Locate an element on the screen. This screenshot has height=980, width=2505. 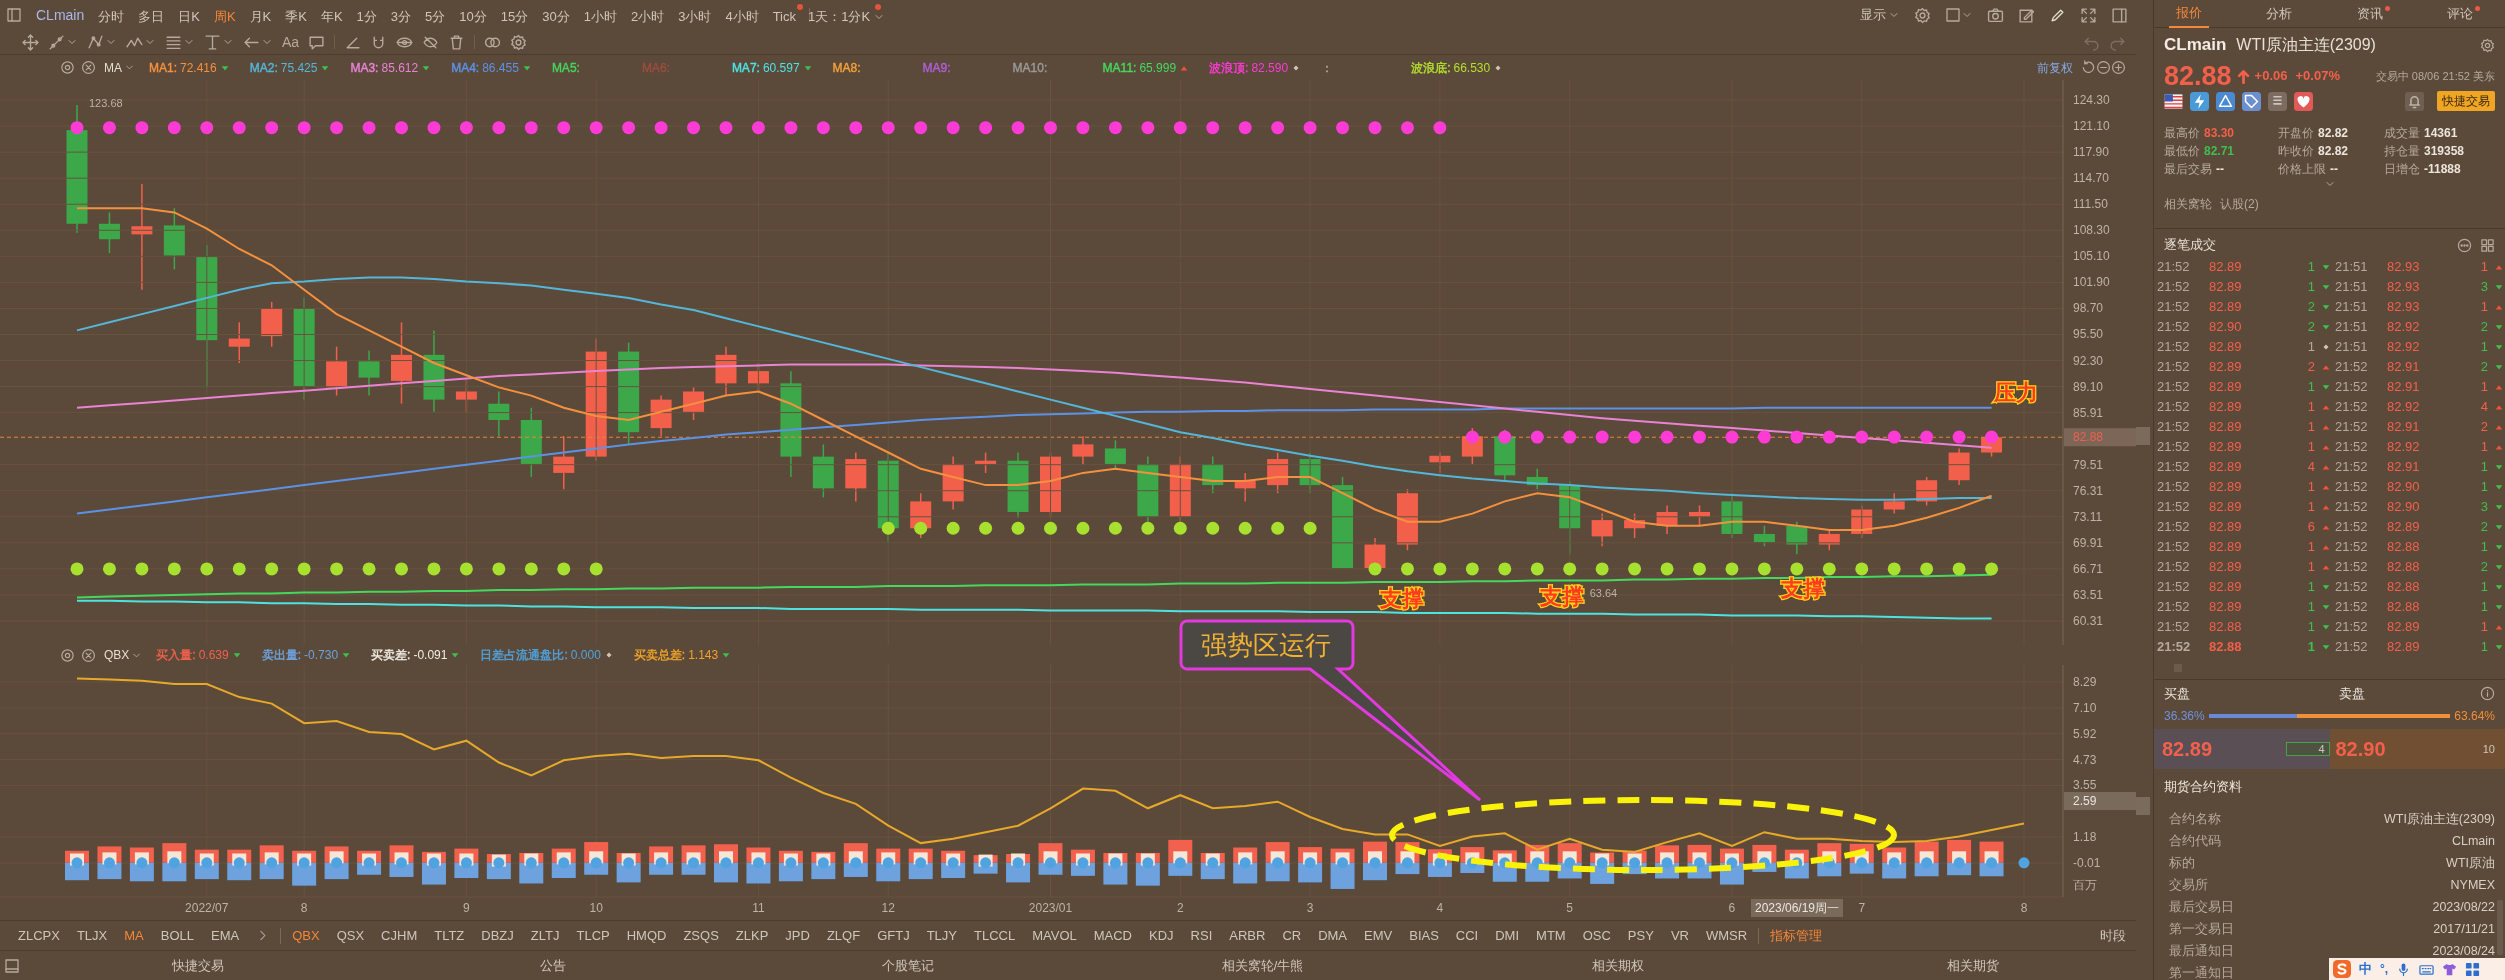
period-tab: 多日 is located at coordinates (151, 15).